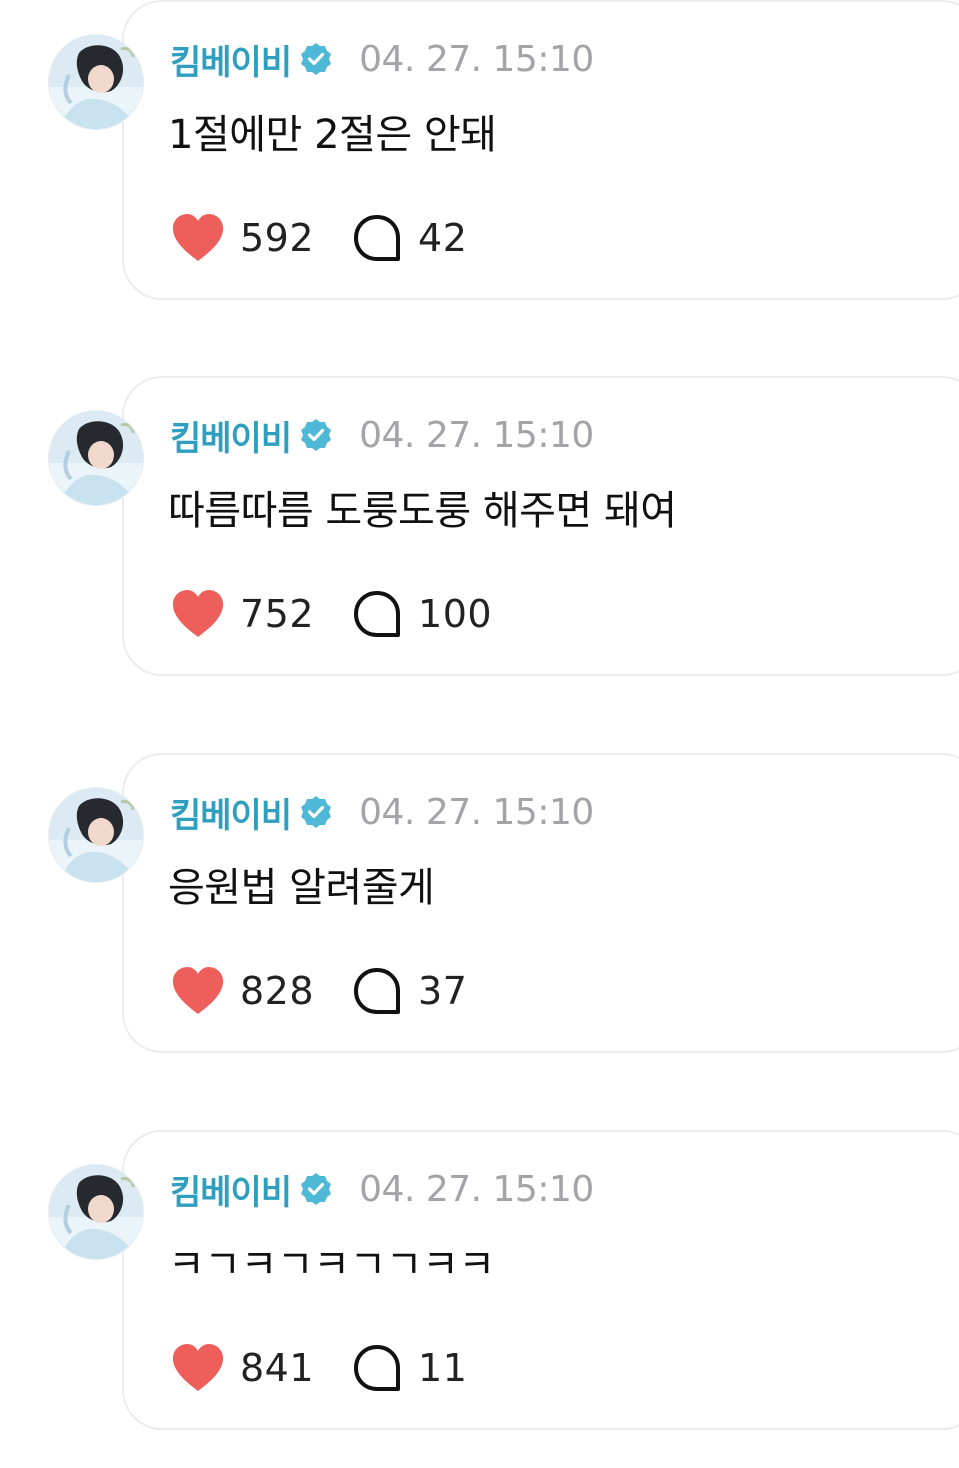 Image resolution: width=959 pixels, height=1468 pixels. Describe the element at coordinates (409, 991) in the screenshot. I see `comment-button: 37` at that location.